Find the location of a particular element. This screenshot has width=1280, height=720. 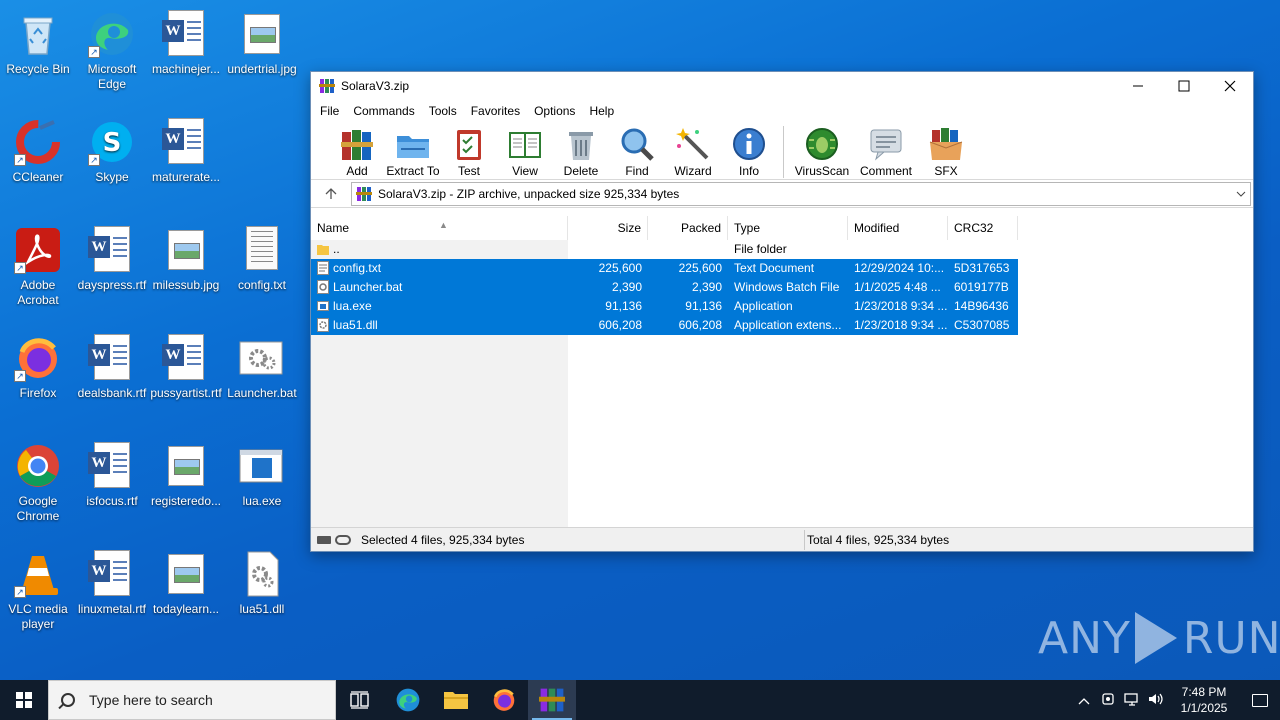

window-titlebar: SolaraV3.zip is located at coordinates (782, 86).